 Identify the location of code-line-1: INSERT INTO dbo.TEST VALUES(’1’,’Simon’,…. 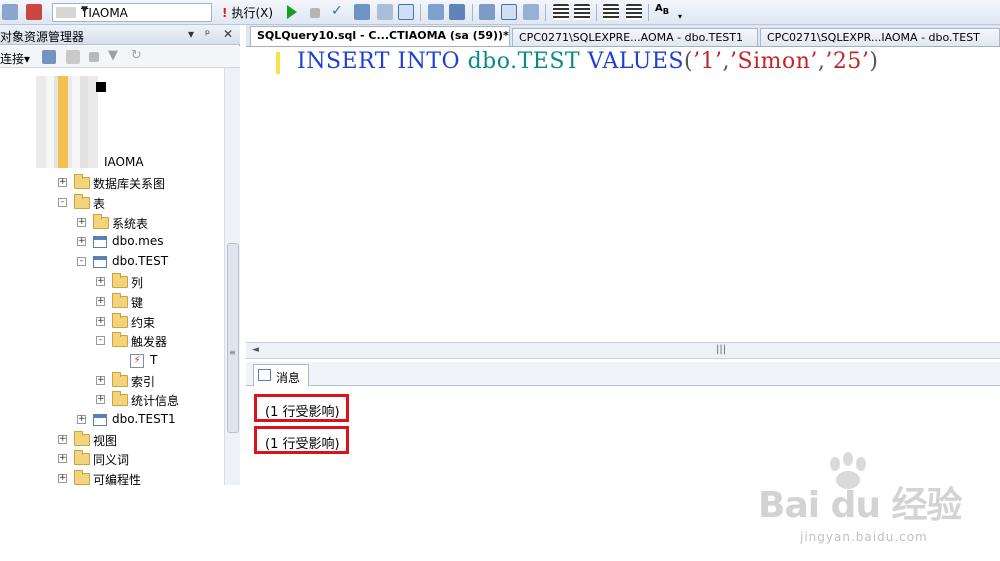
(588, 61).